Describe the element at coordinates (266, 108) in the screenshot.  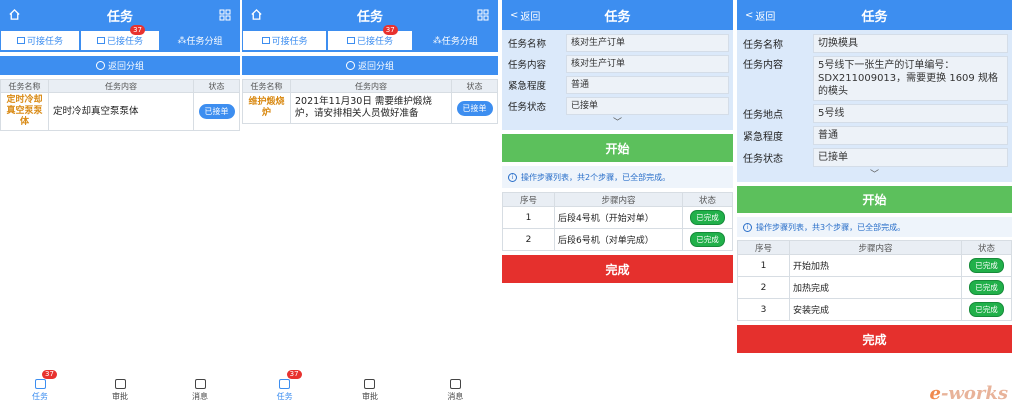
I see `task-name-cell: 维护煅烧炉` at that location.